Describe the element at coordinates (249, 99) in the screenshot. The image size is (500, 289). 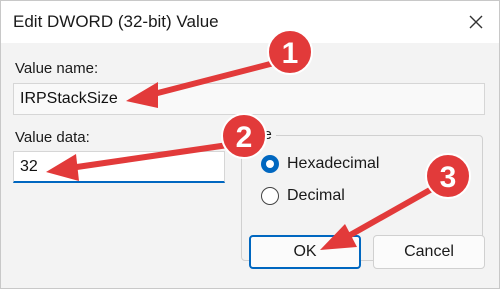
I see `value-name-field: IRPStackSize` at that location.